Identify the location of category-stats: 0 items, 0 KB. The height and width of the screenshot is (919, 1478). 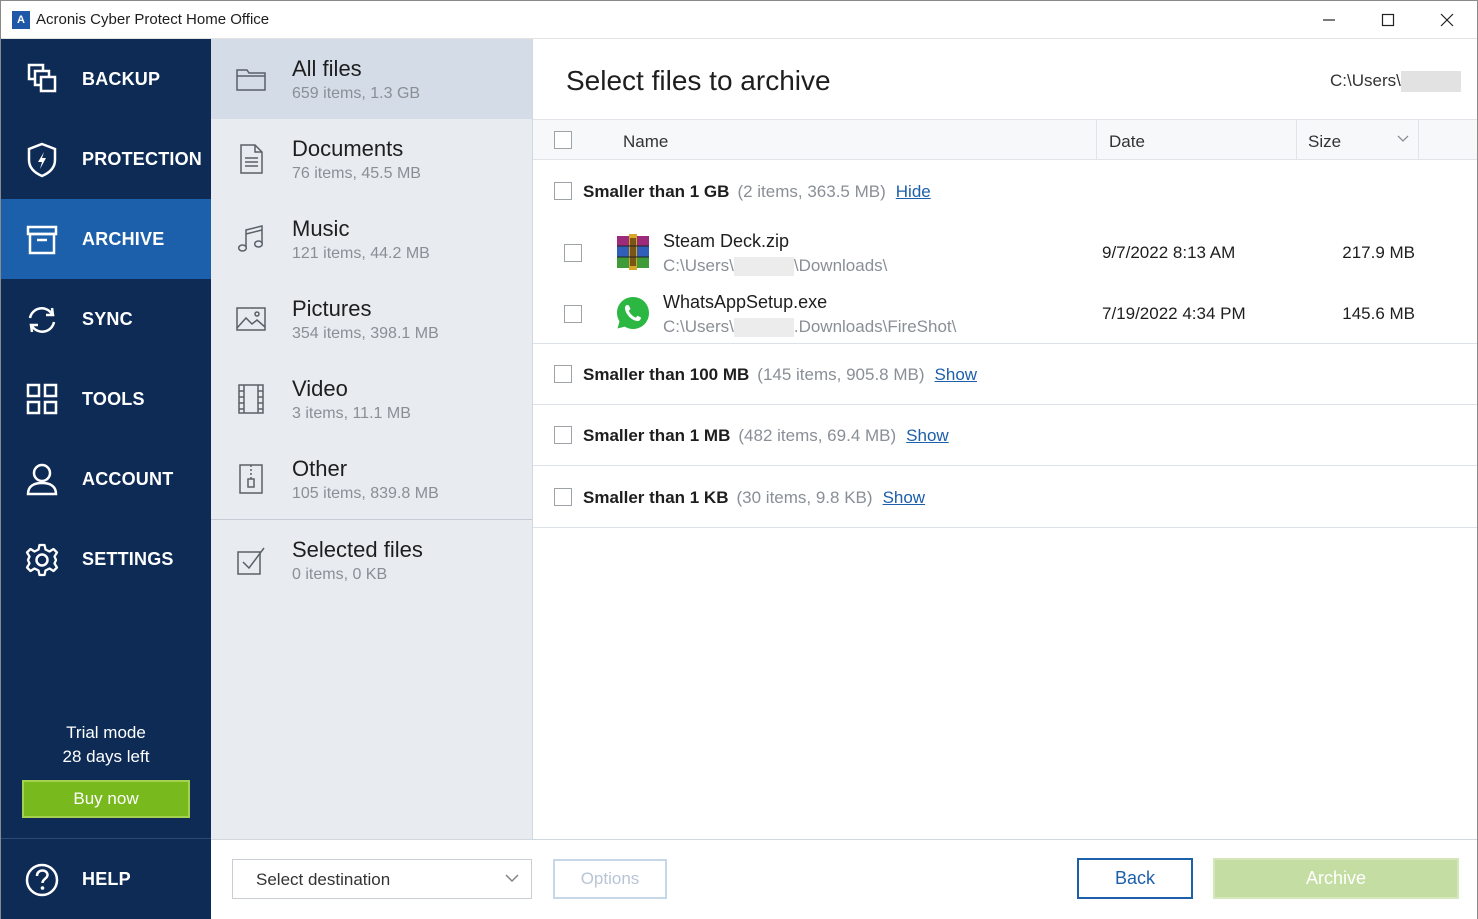
(340, 574).